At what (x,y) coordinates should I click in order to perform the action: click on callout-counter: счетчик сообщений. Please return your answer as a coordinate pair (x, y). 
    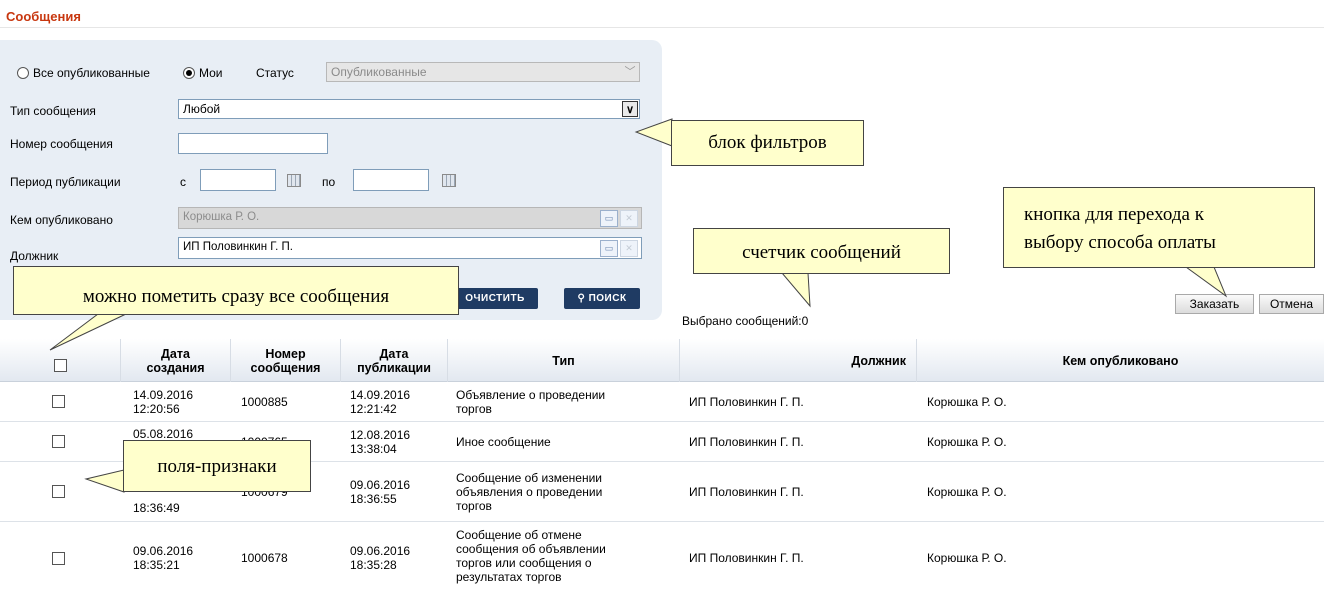
    Looking at the image, I should click on (821, 251).